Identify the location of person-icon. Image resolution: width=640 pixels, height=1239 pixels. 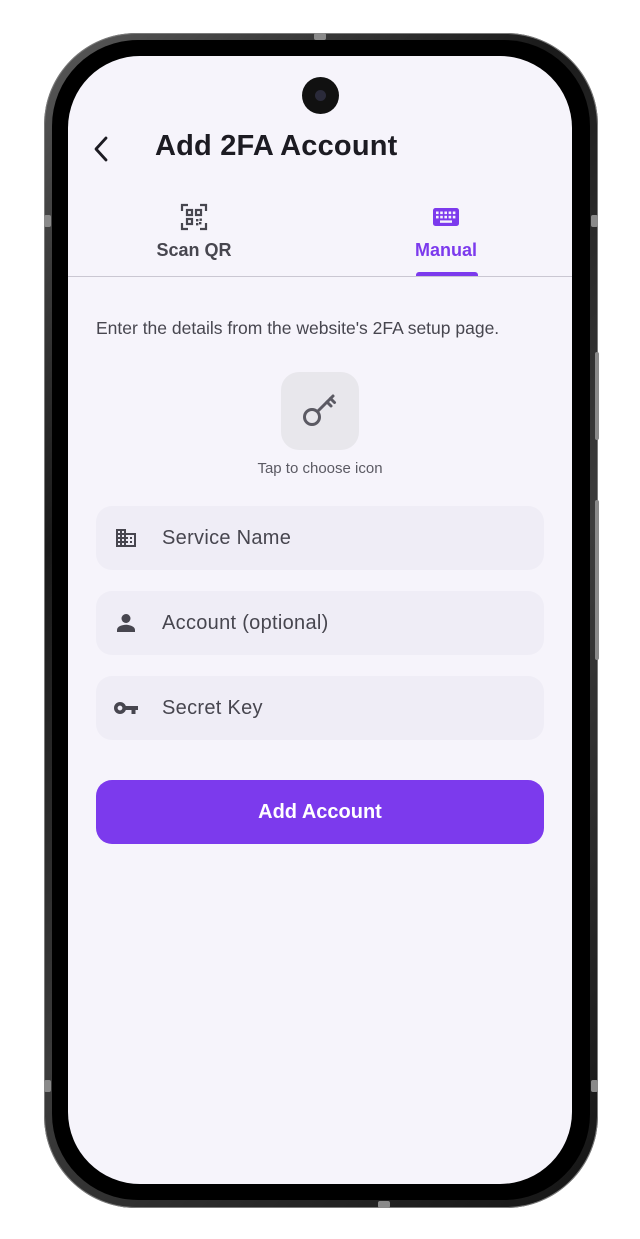
(126, 623).